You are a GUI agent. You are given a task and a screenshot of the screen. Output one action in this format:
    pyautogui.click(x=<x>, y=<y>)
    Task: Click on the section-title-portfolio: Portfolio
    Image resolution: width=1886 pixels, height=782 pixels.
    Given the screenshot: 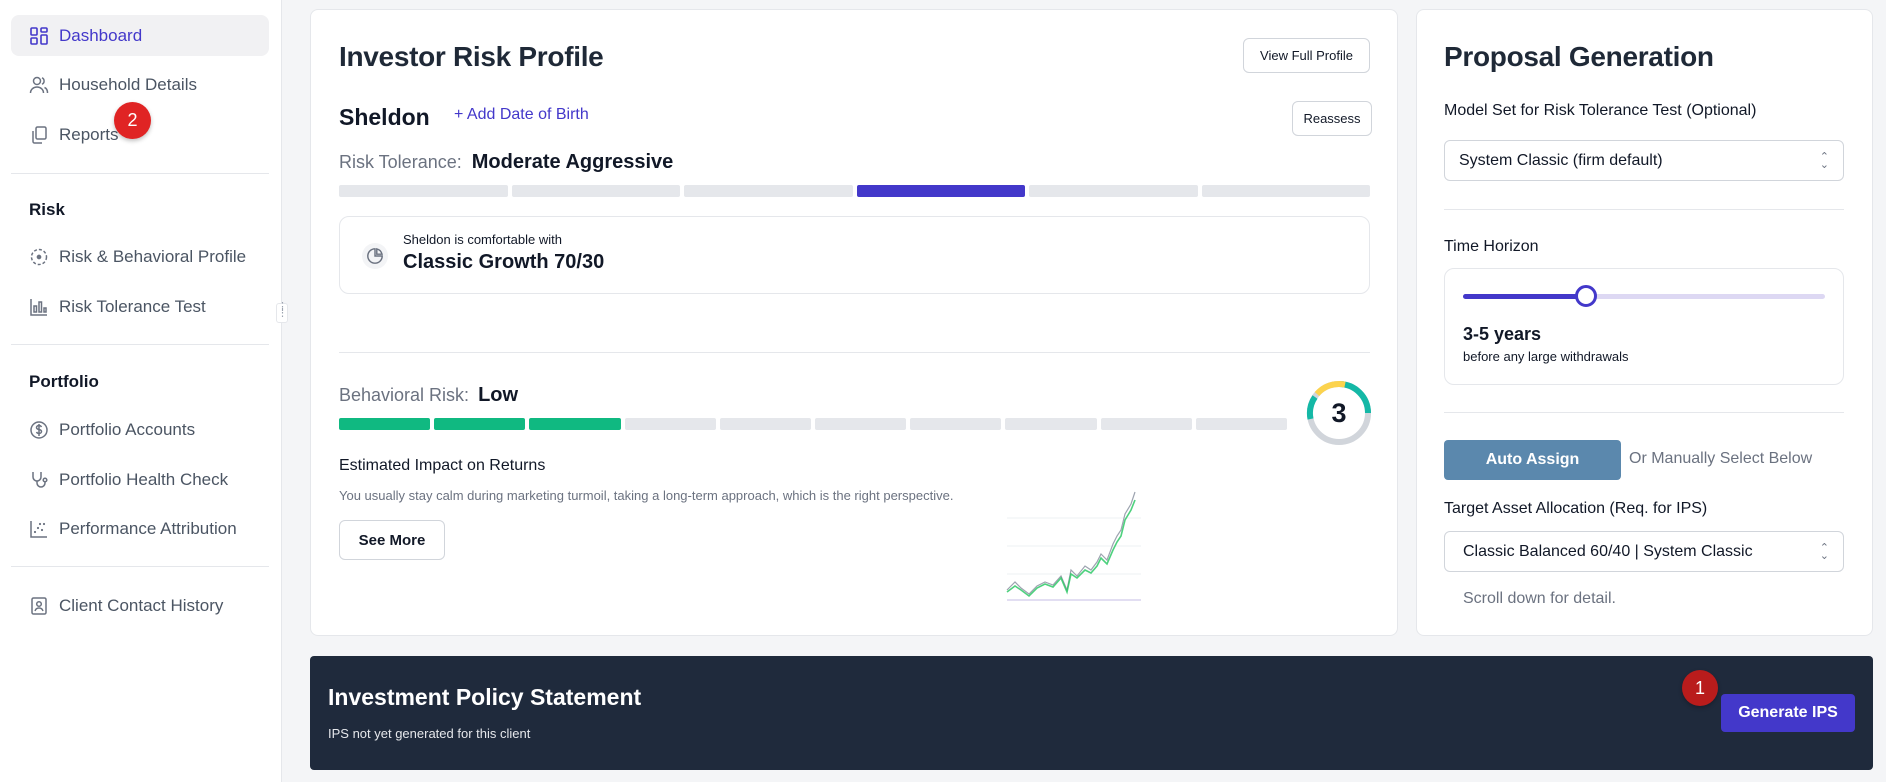 What is the action you would take?
    pyautogui.click(x=64, y=381)
    